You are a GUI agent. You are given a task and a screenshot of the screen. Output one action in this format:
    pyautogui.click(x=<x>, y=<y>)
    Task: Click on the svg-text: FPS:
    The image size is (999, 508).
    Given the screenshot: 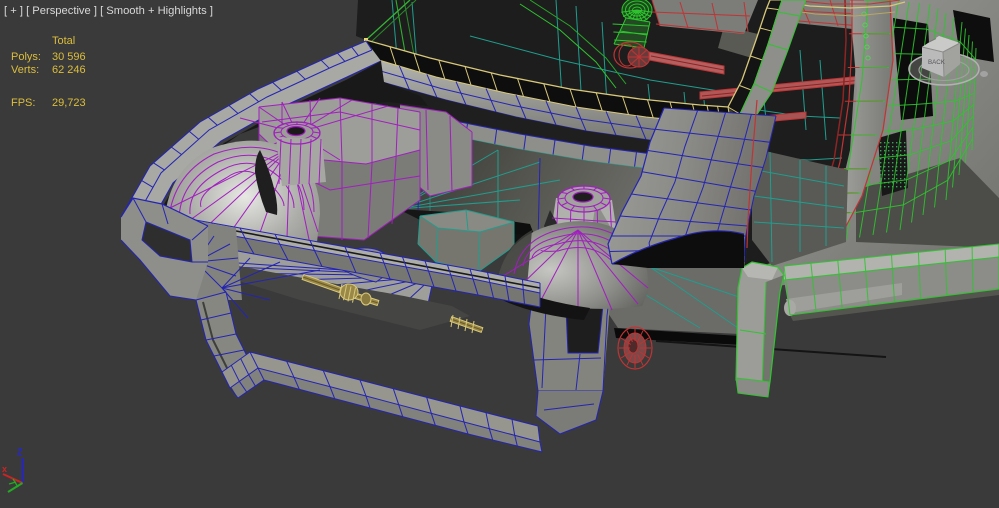 What is the action you would take?
    pyautogui.click(x=23, y=103)
    